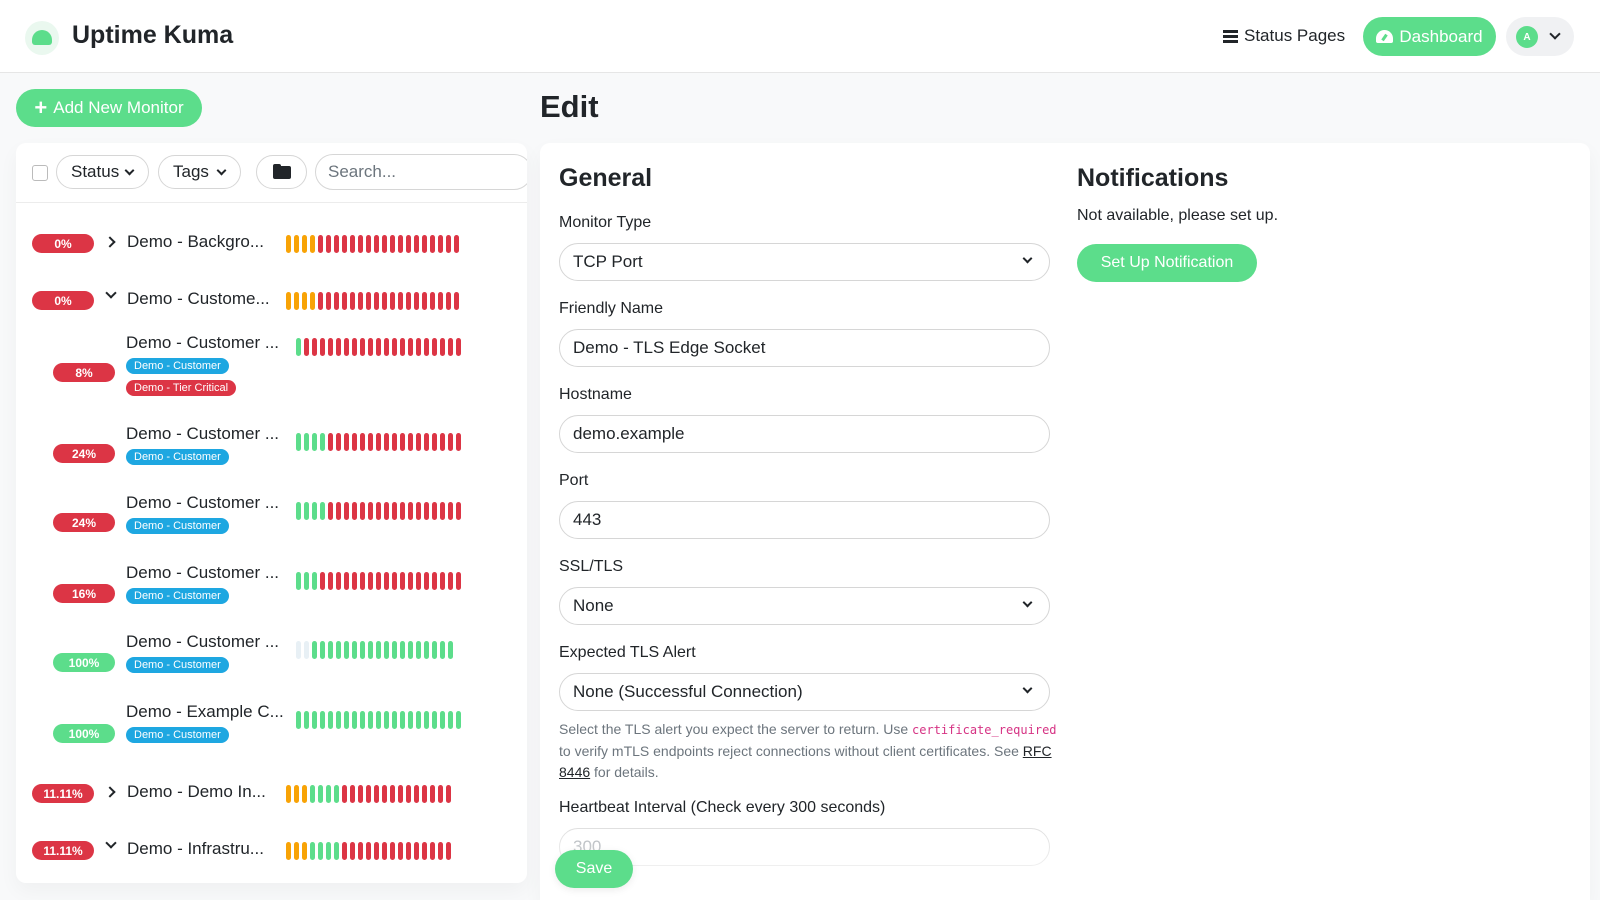  Describe the element at coordinates (109, 108) in the screenshot. I see `add-new-monitor-button: + Add New Monitor` at that location.